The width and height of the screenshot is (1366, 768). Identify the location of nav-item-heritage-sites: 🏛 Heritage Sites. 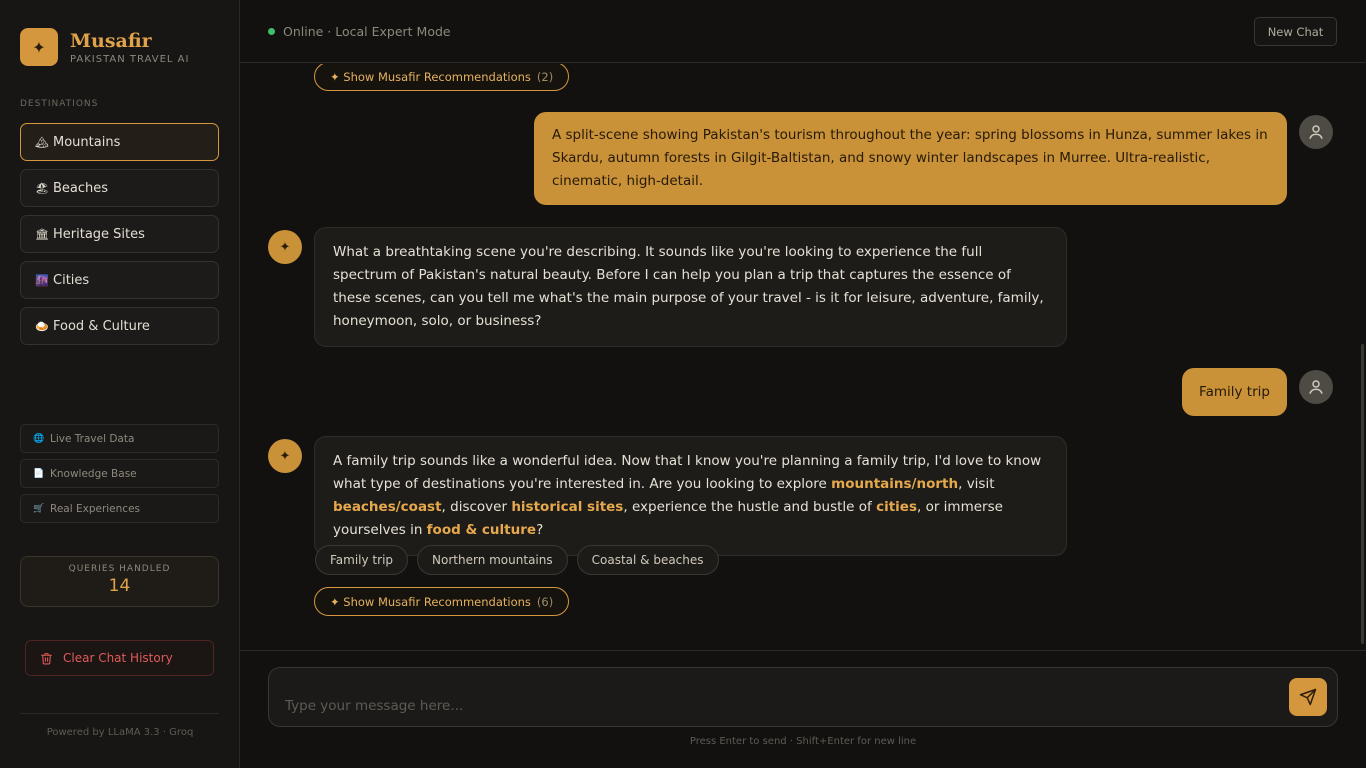
(119, 234).